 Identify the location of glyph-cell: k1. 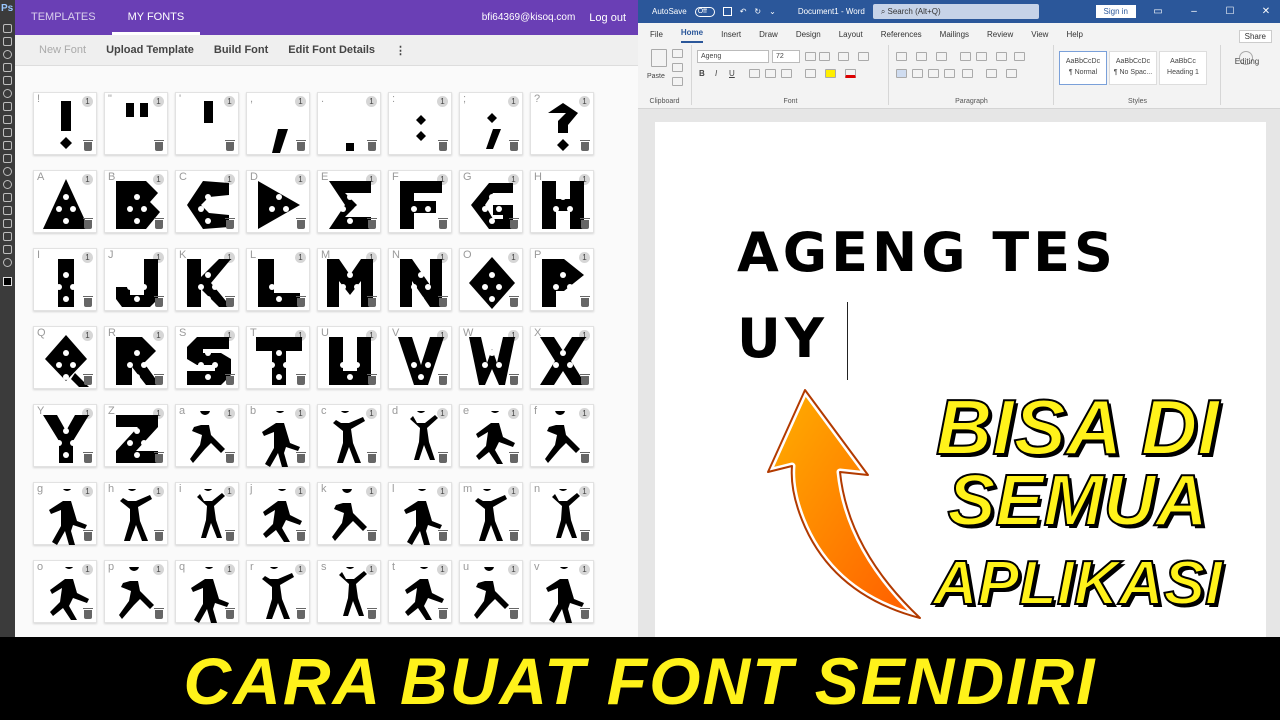
(349, 513).